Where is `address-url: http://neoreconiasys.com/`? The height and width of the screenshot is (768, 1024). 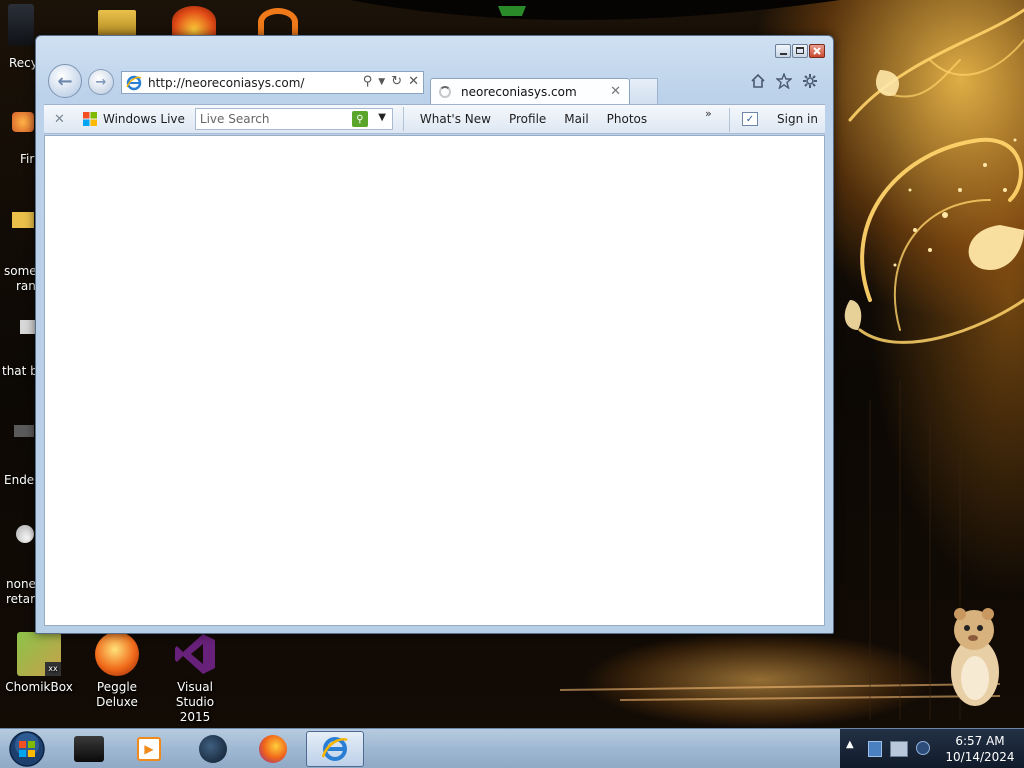 address-url: http://neoreconiasys.com/ is located at coordinates (226, 82).